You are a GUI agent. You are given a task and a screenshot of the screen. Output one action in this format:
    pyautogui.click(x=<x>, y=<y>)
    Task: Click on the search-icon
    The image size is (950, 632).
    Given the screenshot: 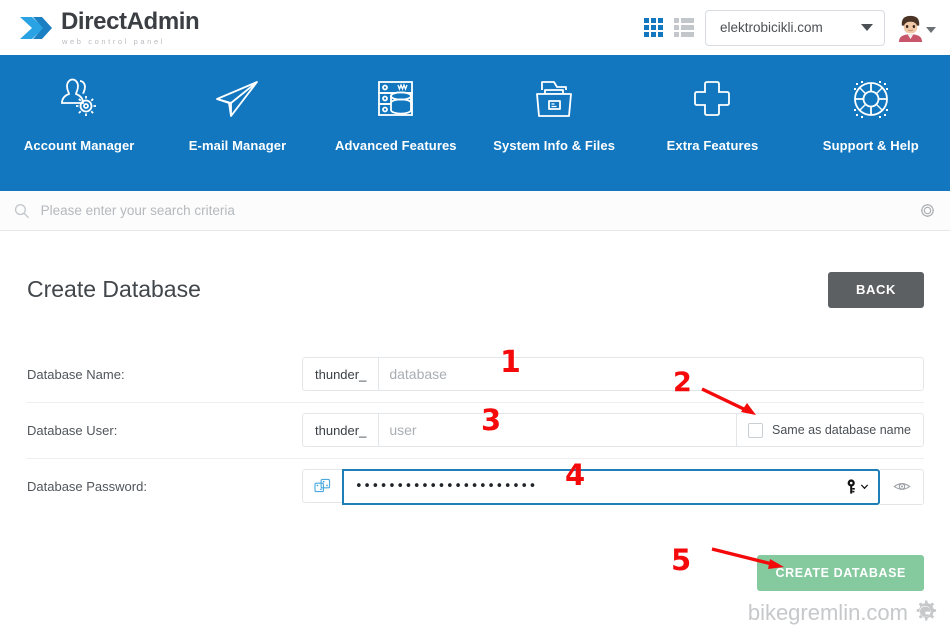 What is the action you would take?
    pyautogui.click(x=22, y=210)
    